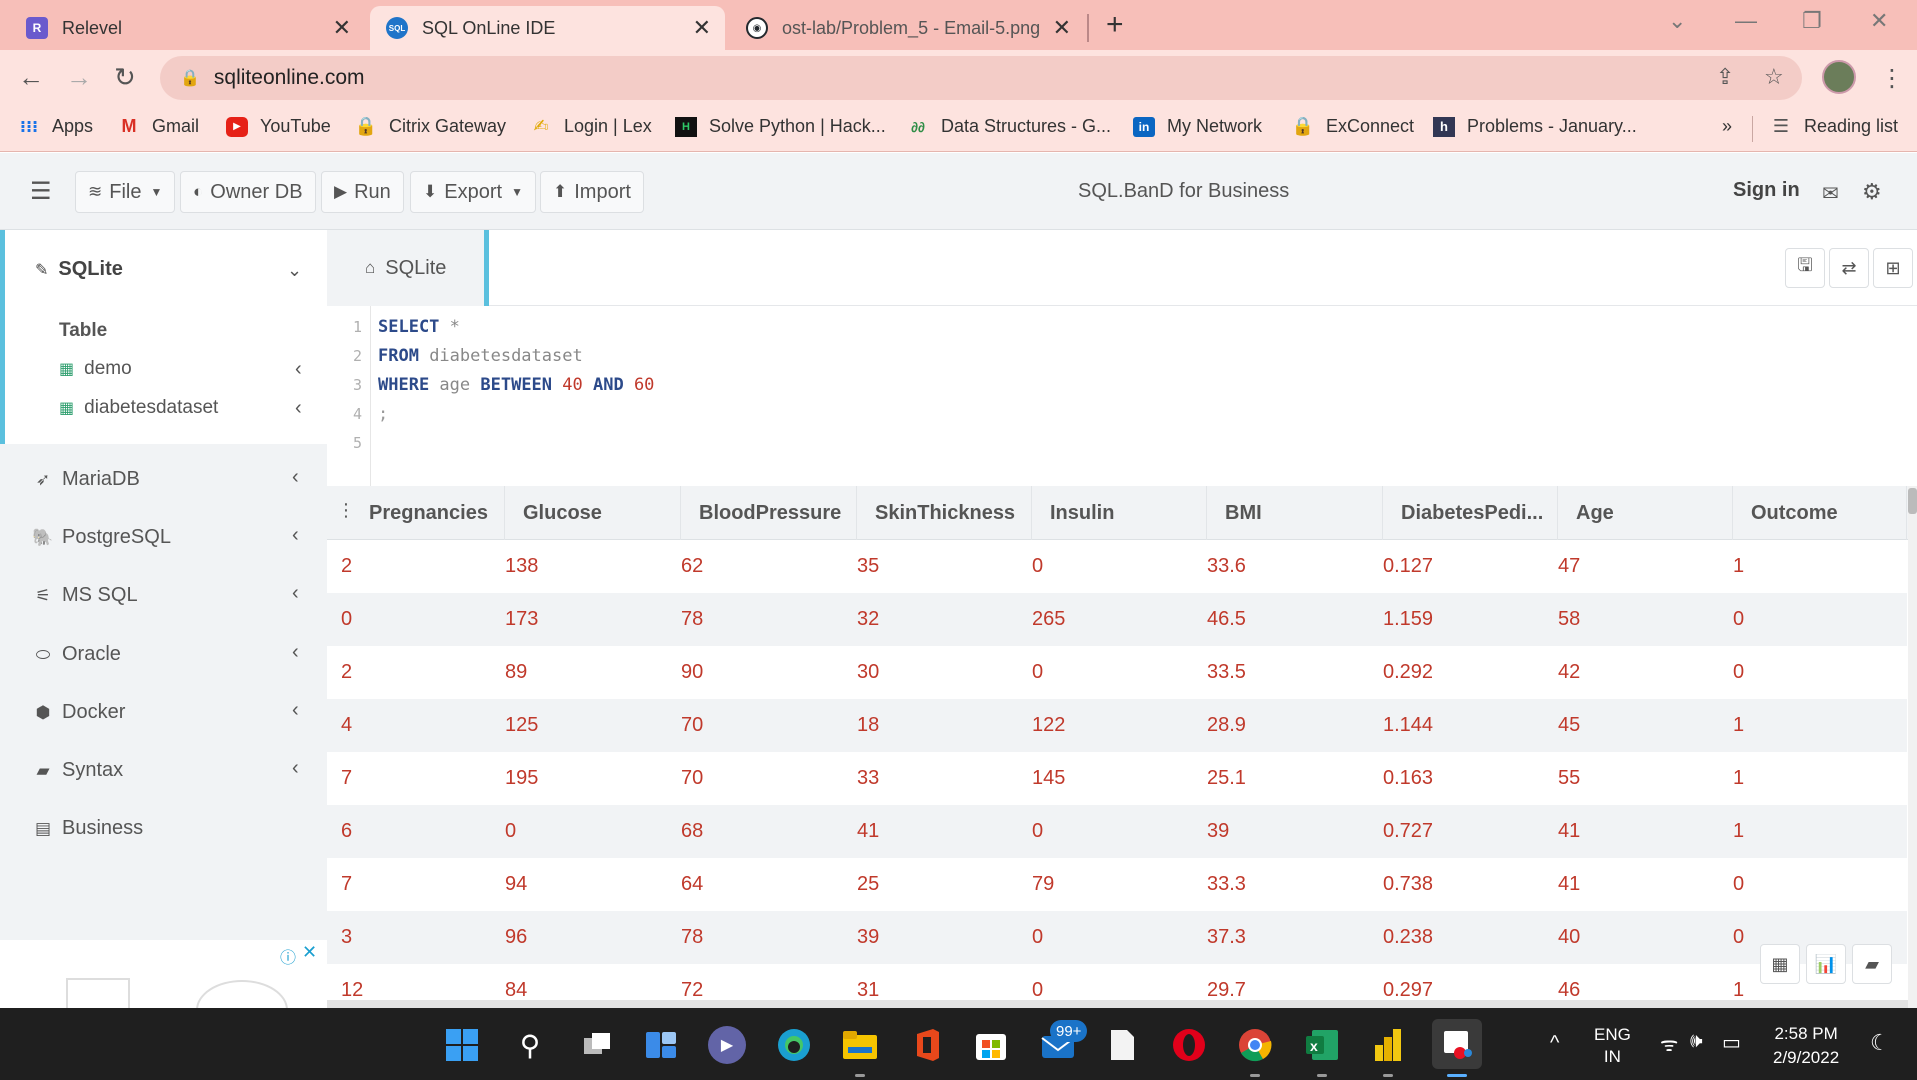  Describe the element at coordinates (1820, 513) in the screenshot. I see `column-header: Outcome` at that location.